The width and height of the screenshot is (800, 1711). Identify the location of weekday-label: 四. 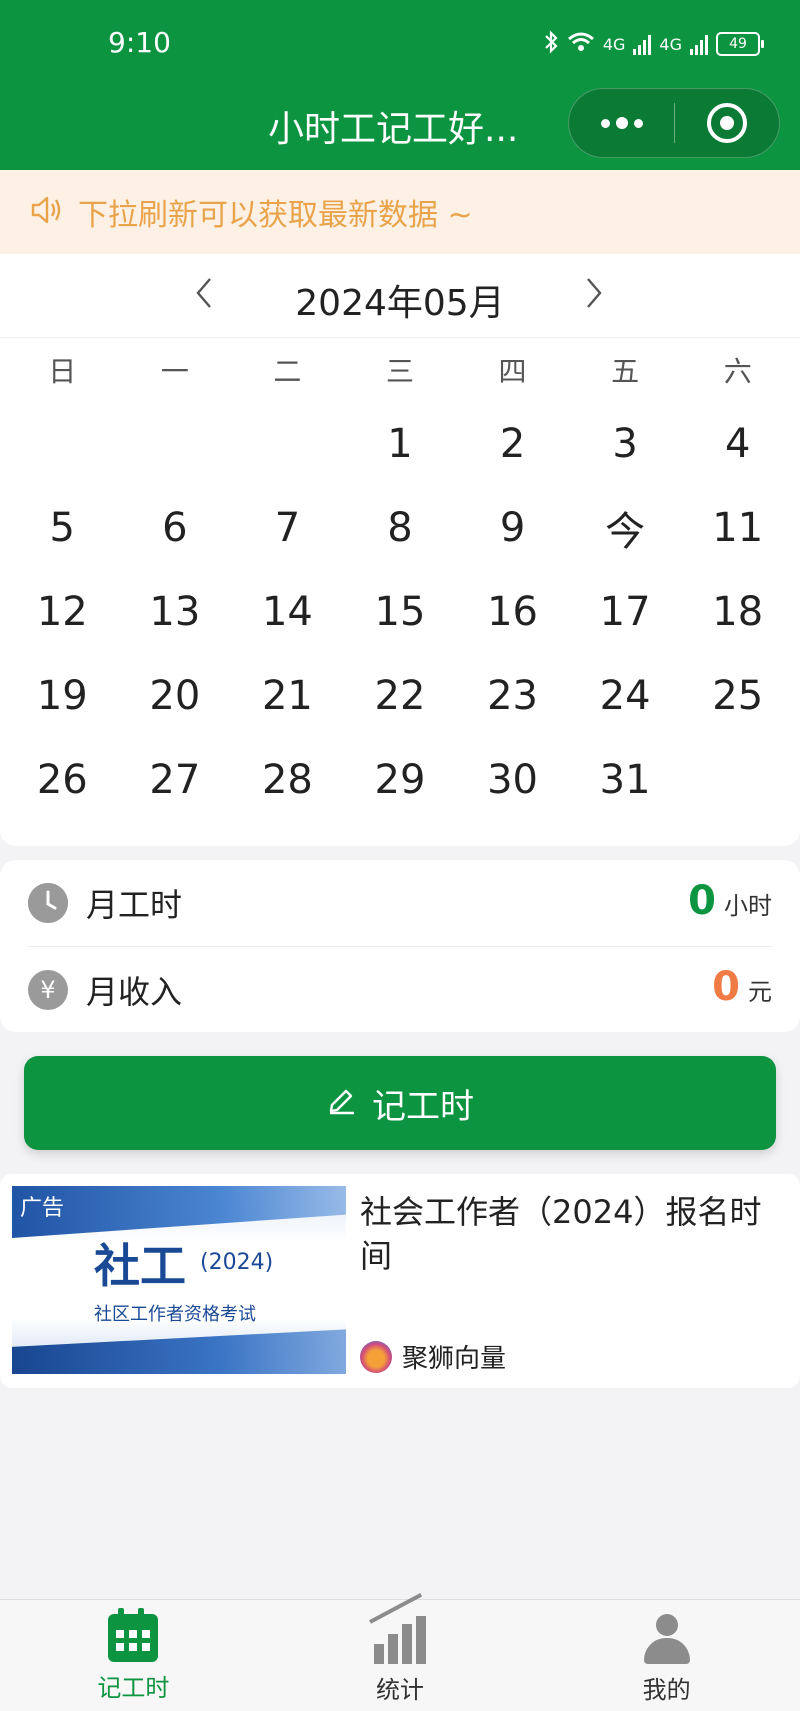
(512, 371).